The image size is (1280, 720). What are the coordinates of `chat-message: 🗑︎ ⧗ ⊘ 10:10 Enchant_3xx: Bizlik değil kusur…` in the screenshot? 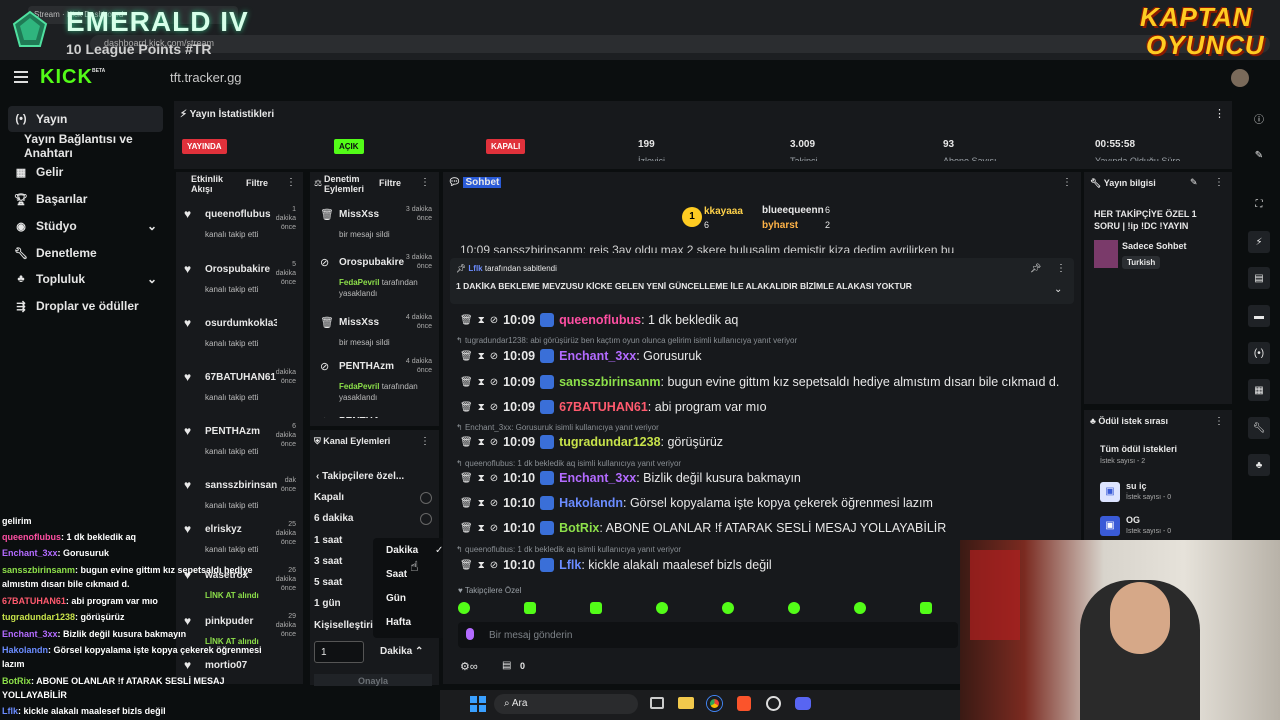 It's located at (630, 478).